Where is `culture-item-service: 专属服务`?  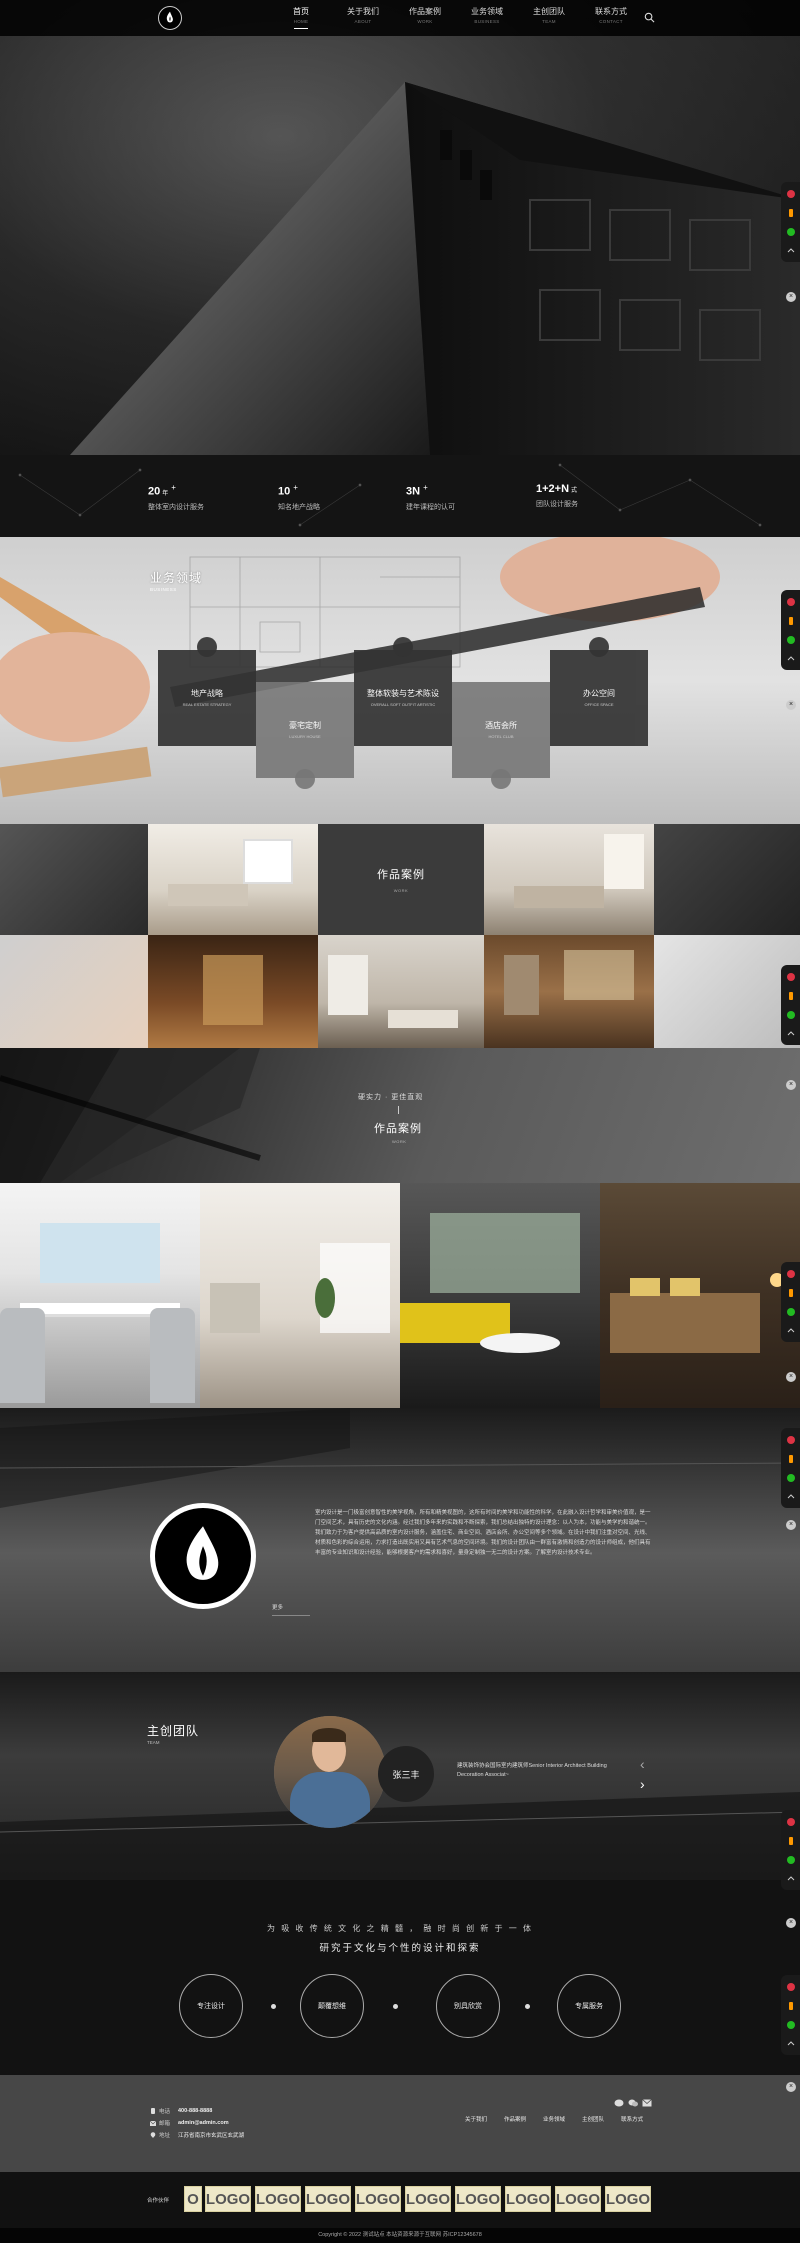 culture-item-service: 专属服务 is located at coordinates (589, 2006).